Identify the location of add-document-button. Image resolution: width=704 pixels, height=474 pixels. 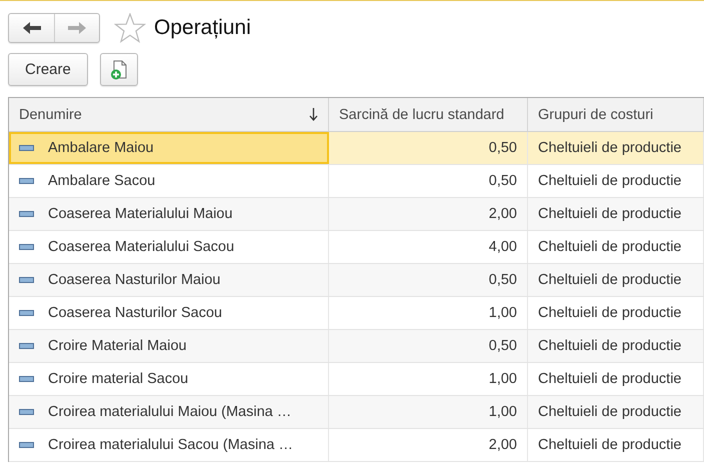
(119, 69).